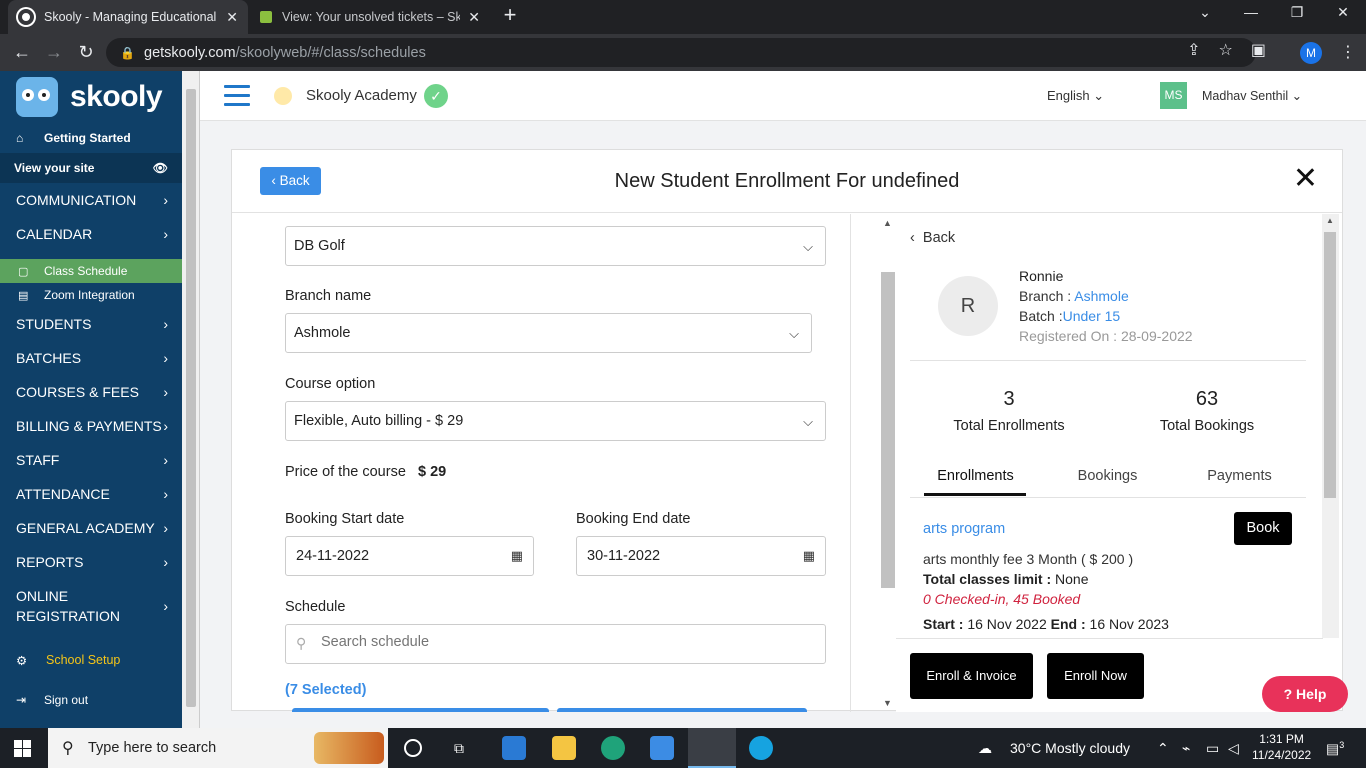 The image size is (1366, 768). I want to click on battery-icon: ▭, so click(1212, 748).